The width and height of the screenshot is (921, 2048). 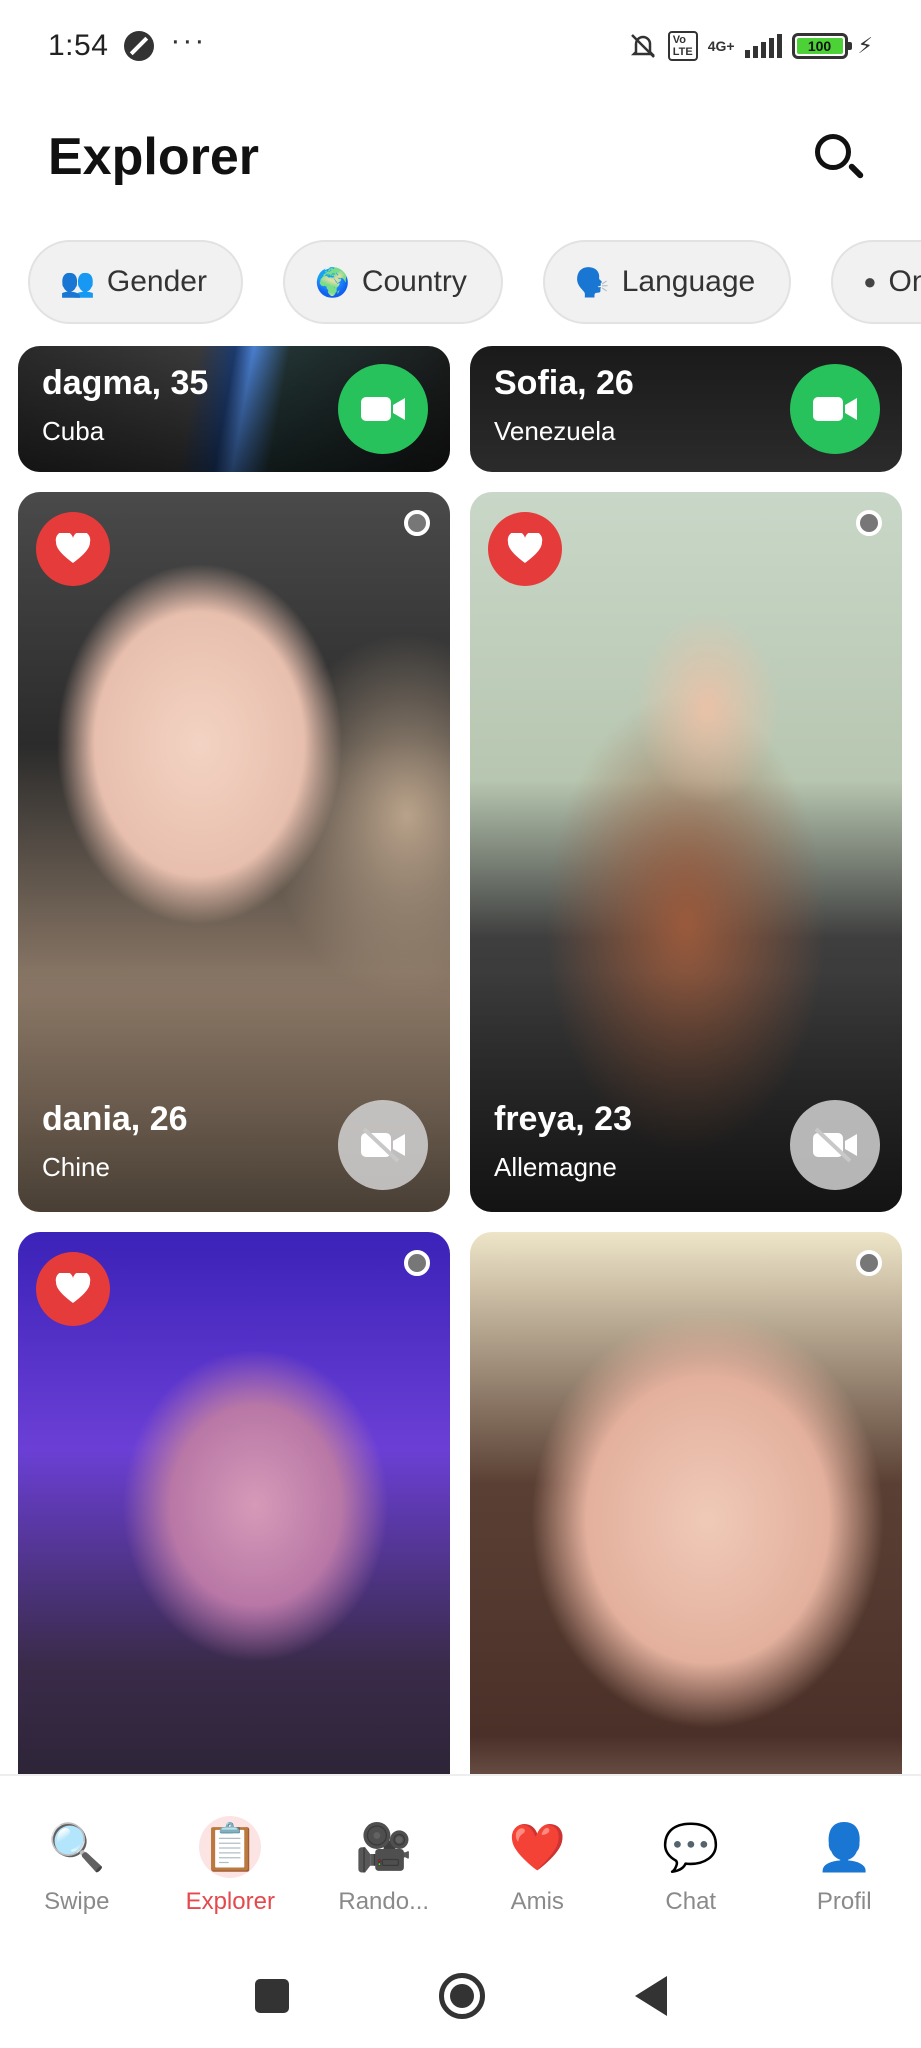 What do you see at coordinates (77, 282) in the screenshot?
I see `people-icon: 👥` at bounding box center [77, 282].